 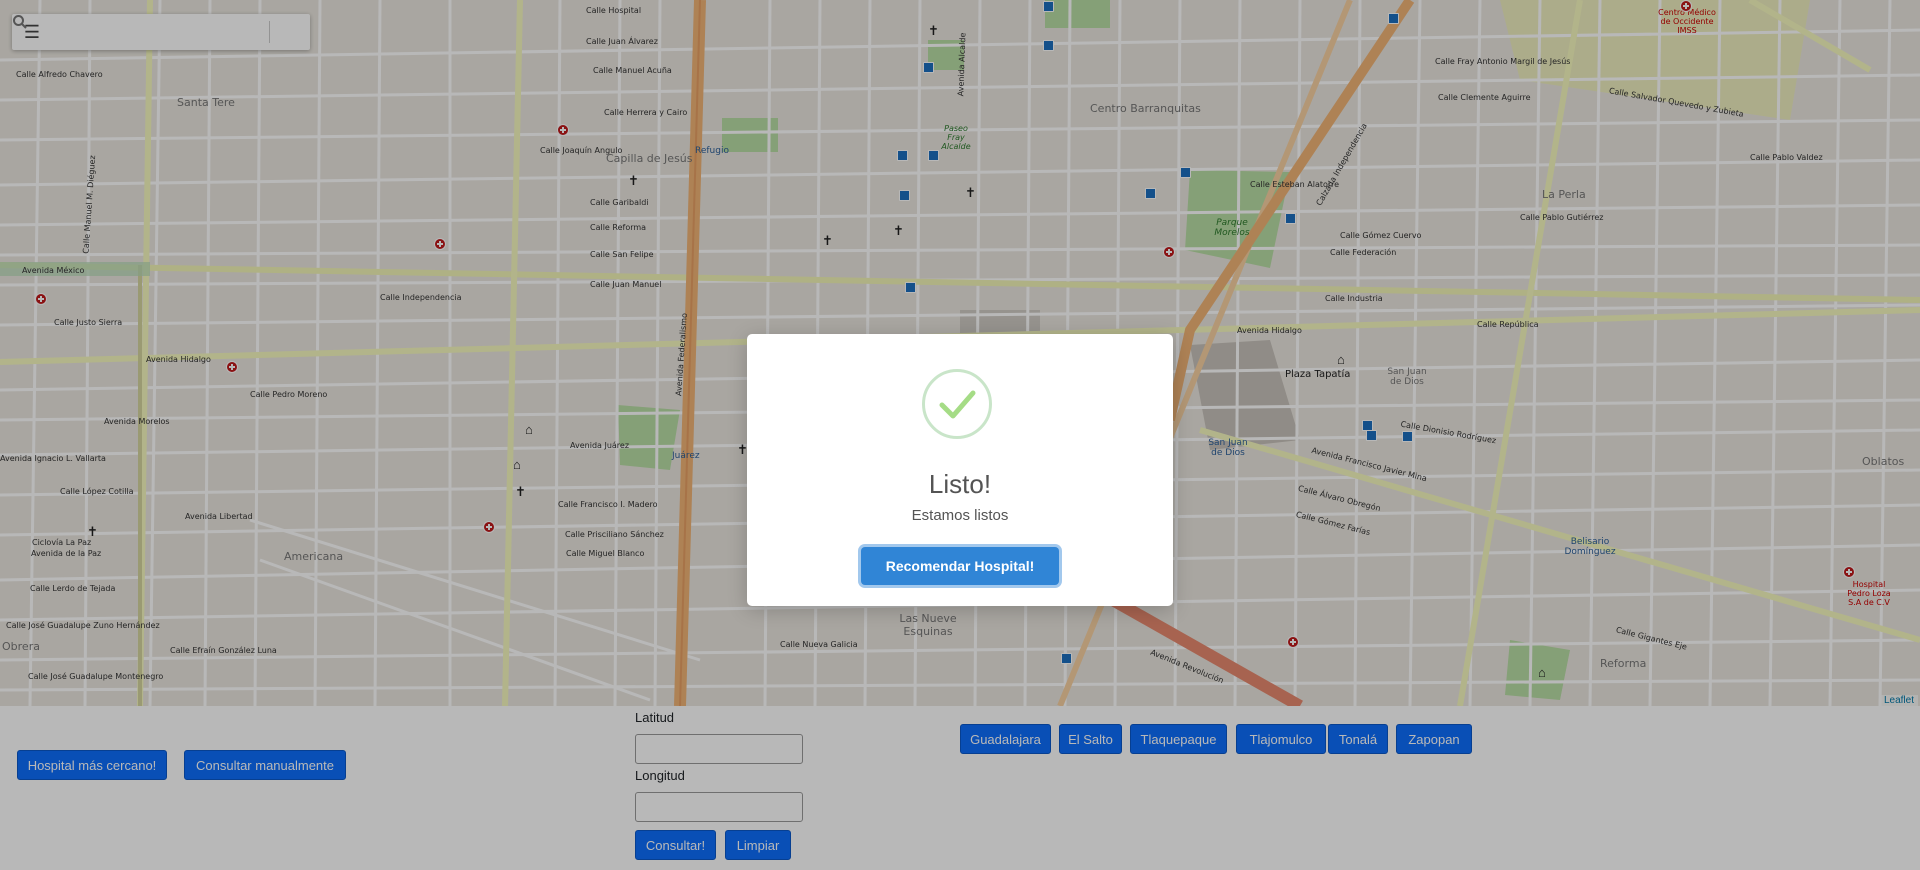 What do you see at coordinates (960, 566) in the screenshot?
I see `recommend-hospital-button: Recomendar Hospital!` at bounding box center [960, 566].